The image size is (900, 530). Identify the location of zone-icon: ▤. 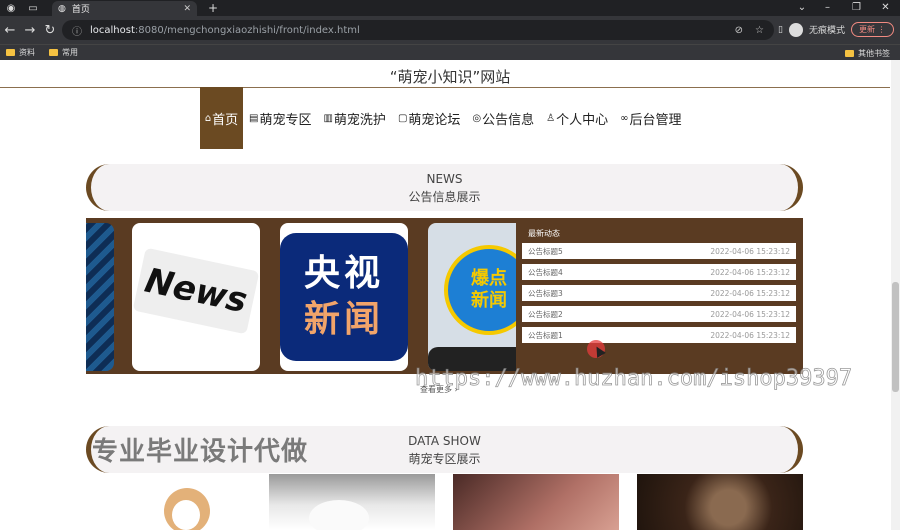
(254, 118).